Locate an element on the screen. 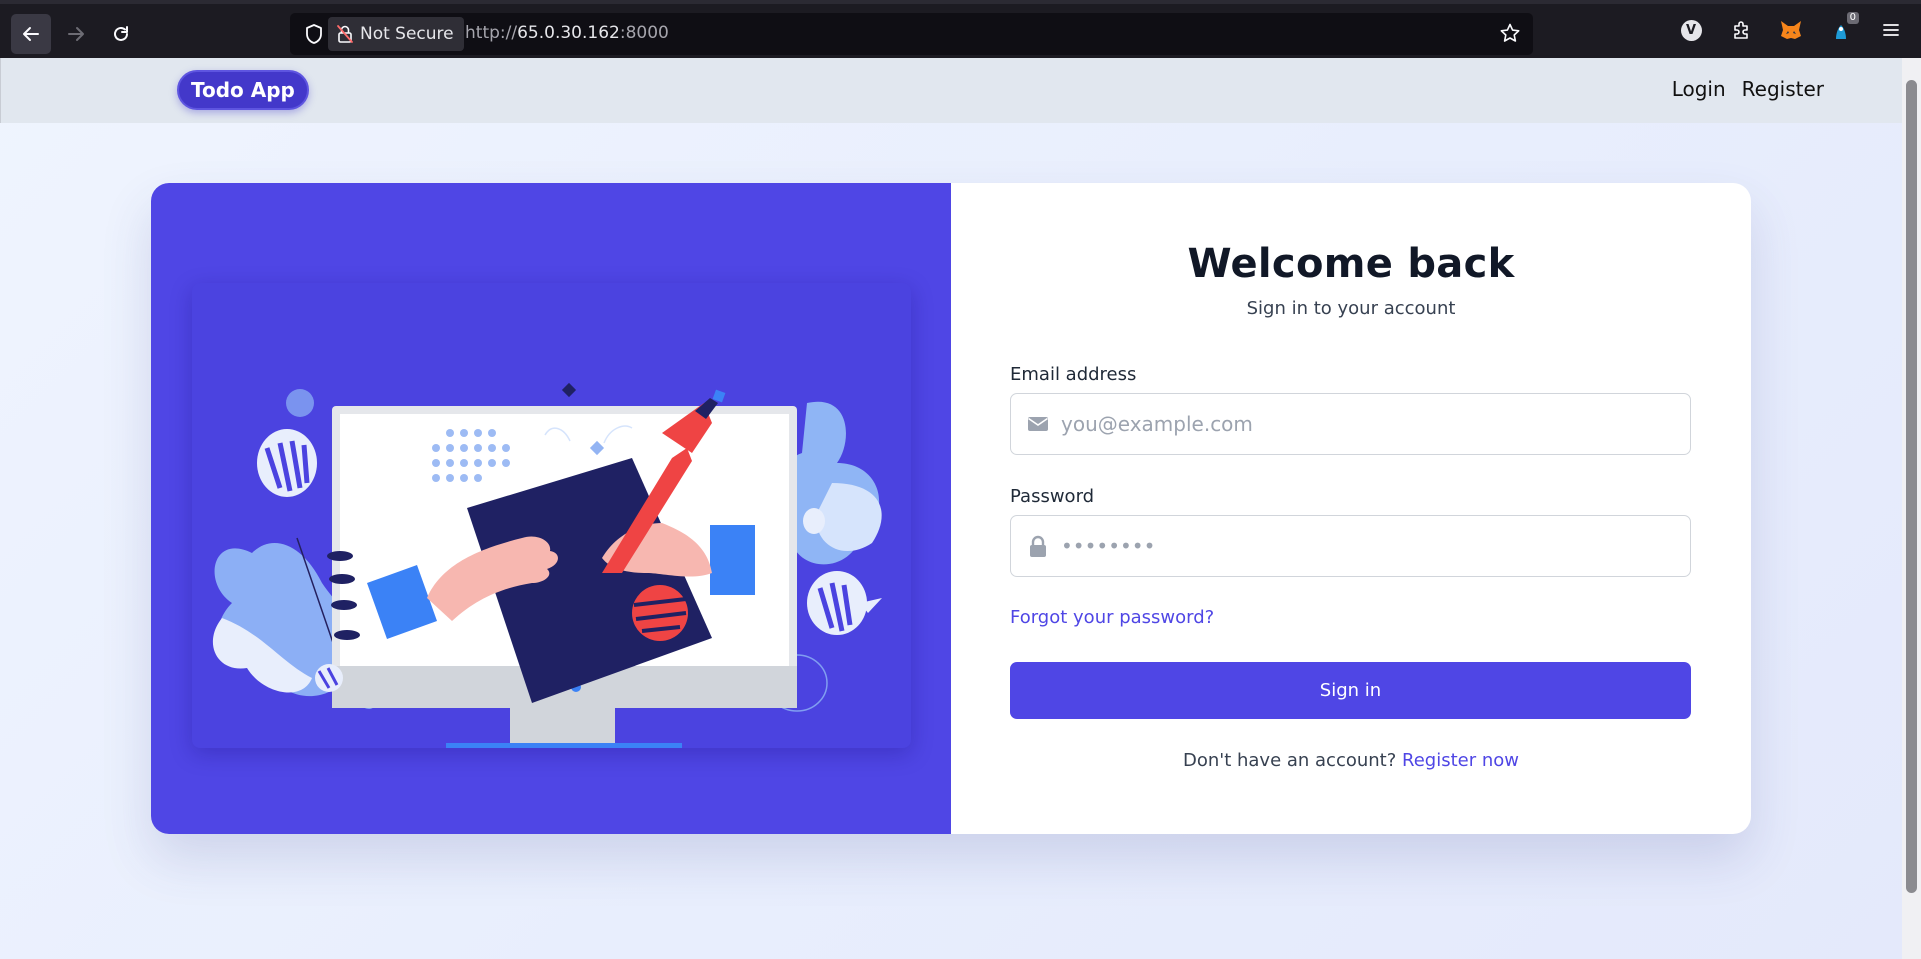  extensions-icon is located at coordinates (1741, 30).